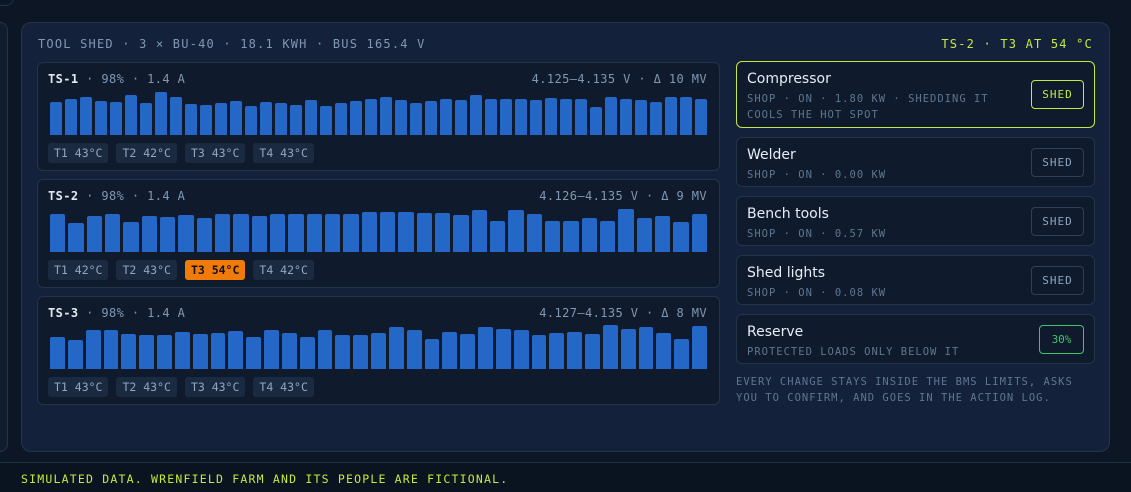 The height and width of the screenshot is (492, 1131). I want to click on temp-sensor-badge: T1 43°C, so click(78, 153).